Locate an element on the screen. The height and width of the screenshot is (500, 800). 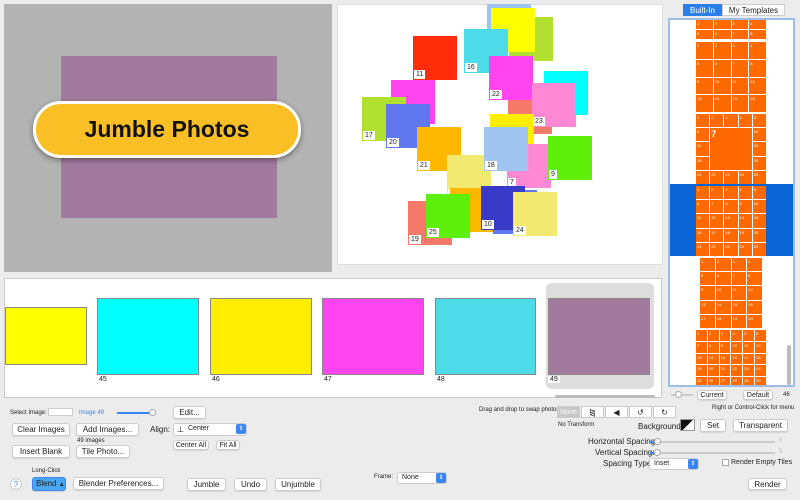
fit-all-button: Fit All is located at coordinates (228, 445).